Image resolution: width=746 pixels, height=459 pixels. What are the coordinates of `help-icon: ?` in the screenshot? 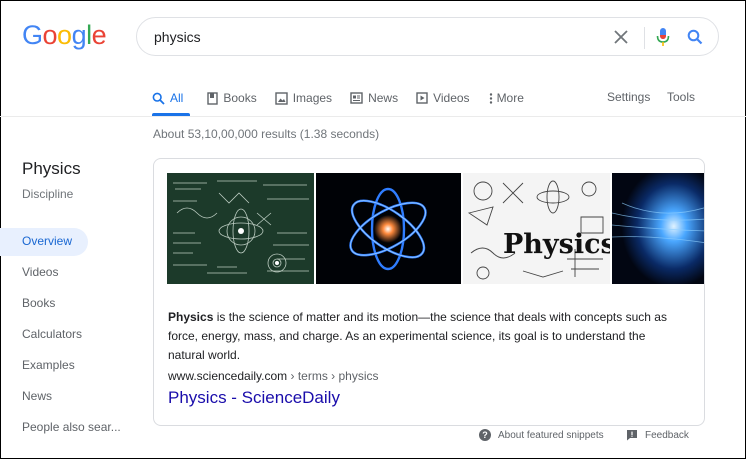 It's located at (485, 435).